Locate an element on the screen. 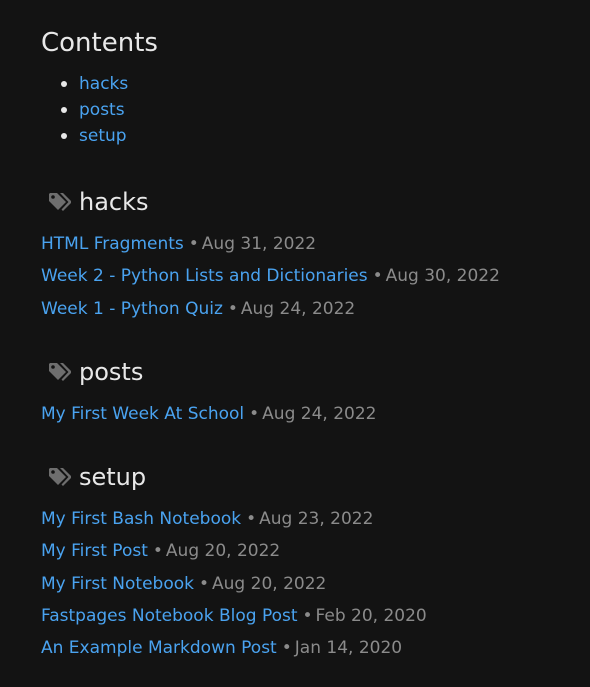  post-link: HTML Fragments is located at coordinates (112, 244).